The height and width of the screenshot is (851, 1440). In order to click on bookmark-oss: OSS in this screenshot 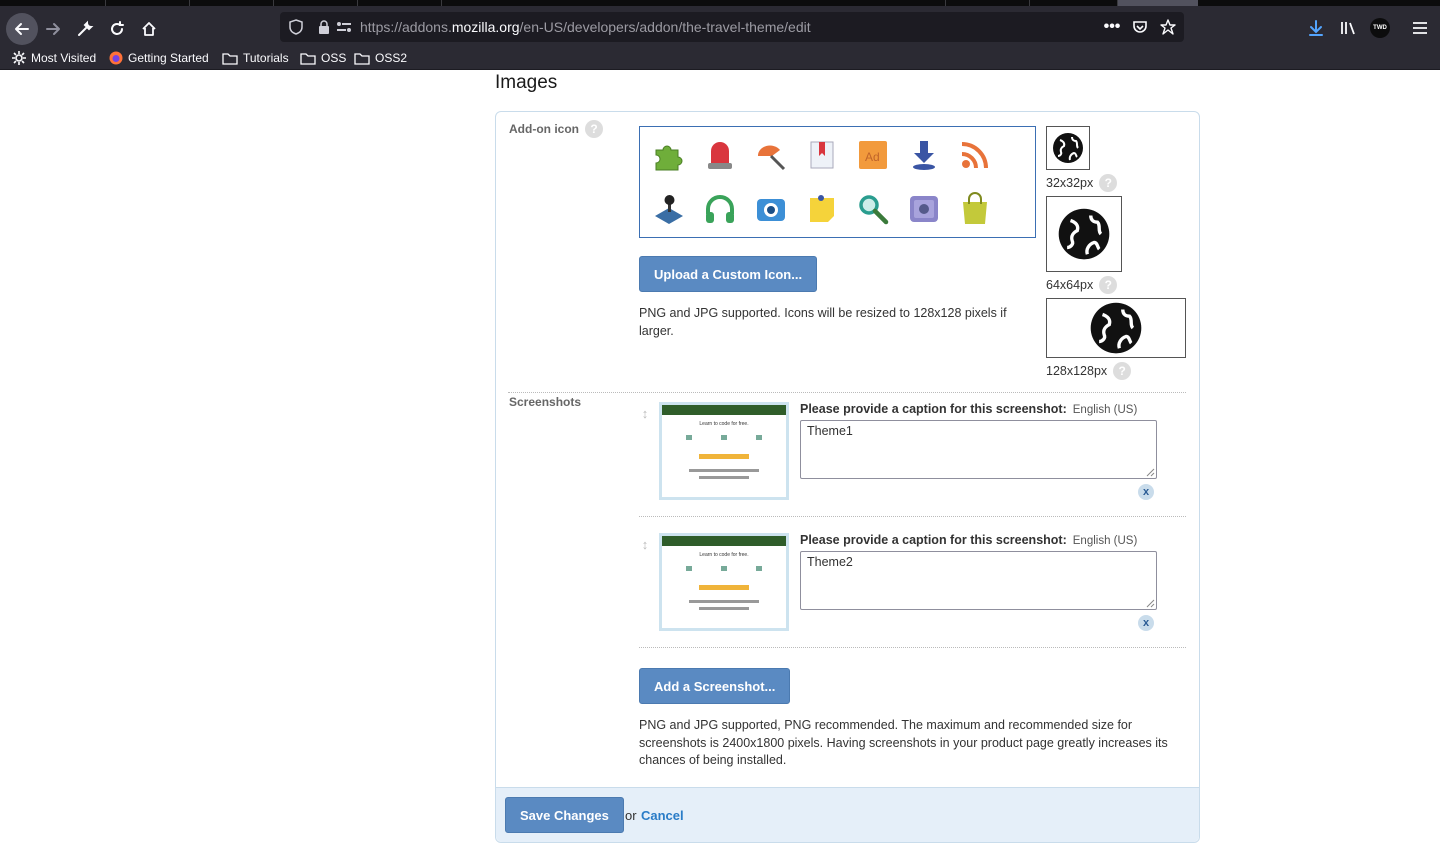, I will do `click(323, 58)`.